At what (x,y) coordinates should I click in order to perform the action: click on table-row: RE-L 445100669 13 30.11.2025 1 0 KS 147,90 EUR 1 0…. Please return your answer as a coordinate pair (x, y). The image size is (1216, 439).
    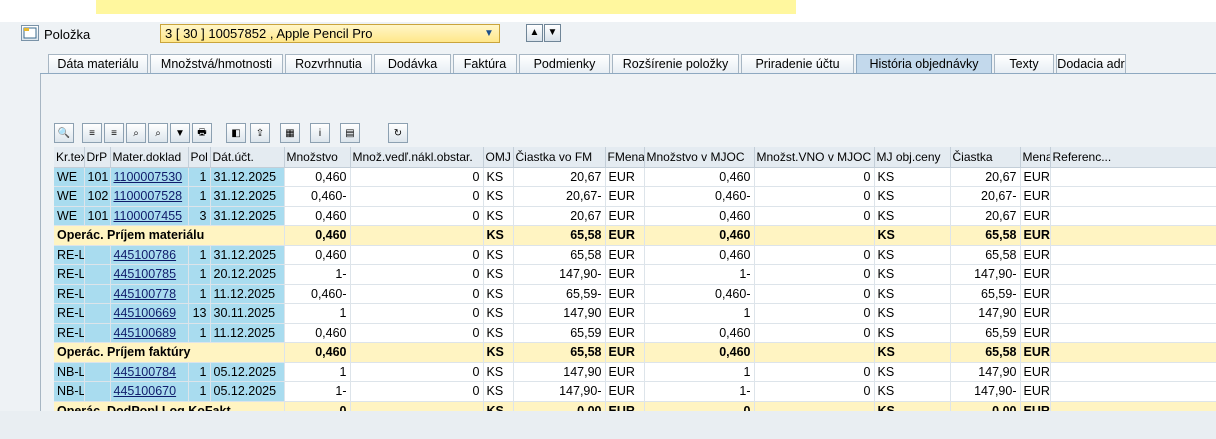
    Looking at the image, I should click on (635, 313).